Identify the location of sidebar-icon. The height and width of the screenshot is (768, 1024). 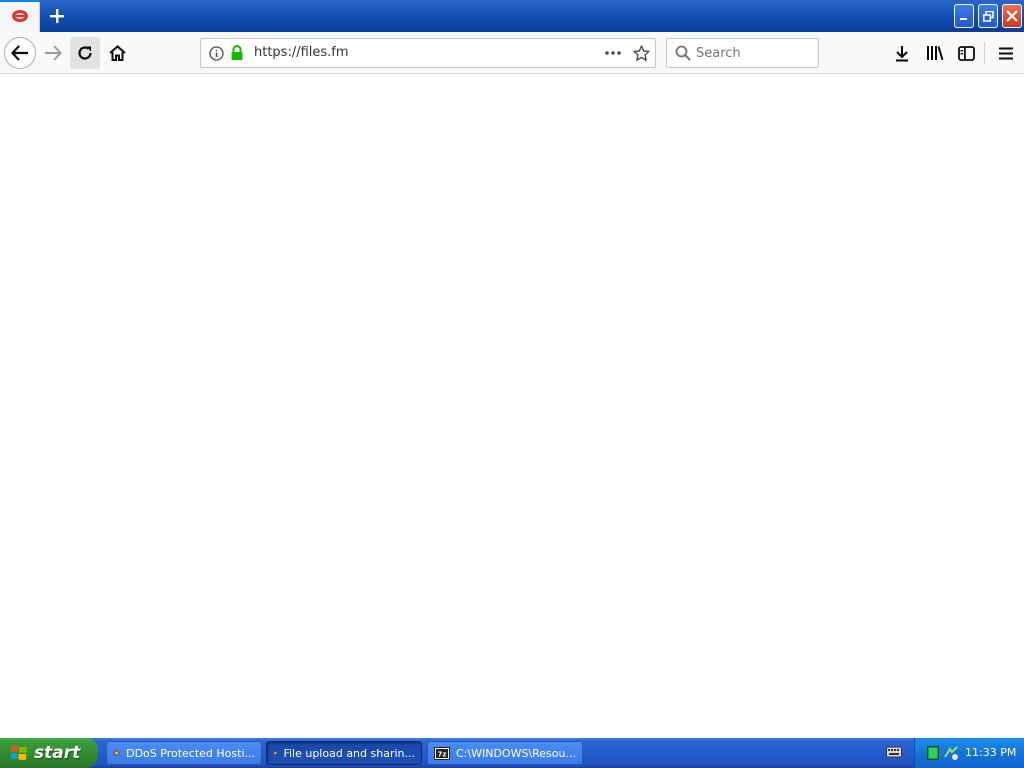
(966, 53).